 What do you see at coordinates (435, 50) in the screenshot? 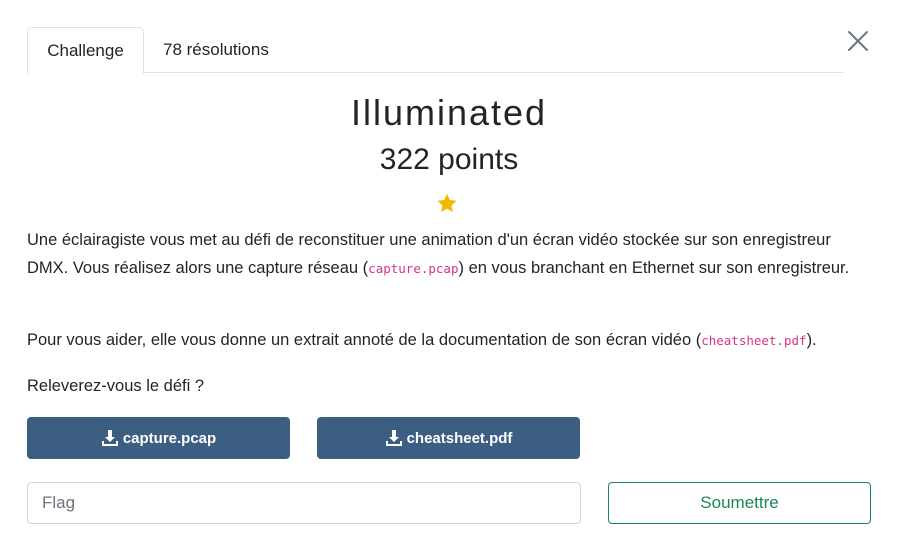
I see `tab-bar: Challenge 78 résolutions` at bounding box center [435, 50].